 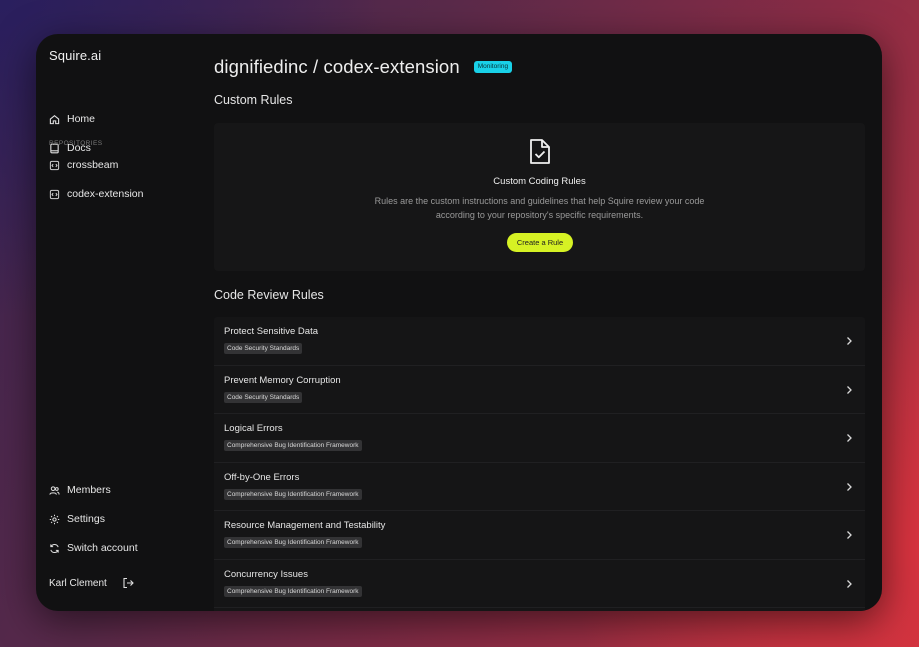 I want to click on brand-logo: Squire.ai, so click(x=75, y=55).